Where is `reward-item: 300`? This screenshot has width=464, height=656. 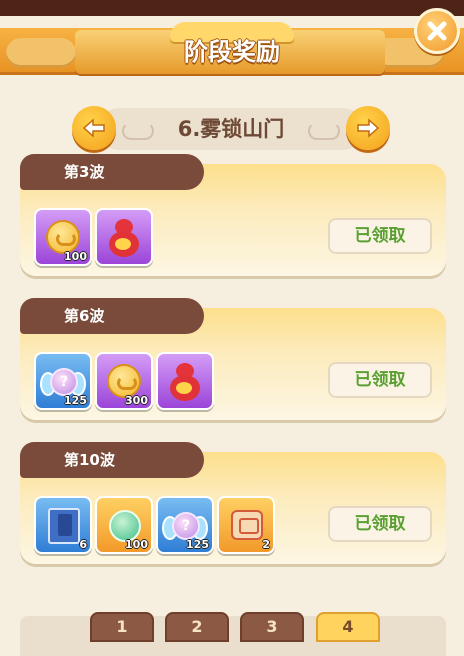 reward-item: 300 is located at coordinates (124, 381).